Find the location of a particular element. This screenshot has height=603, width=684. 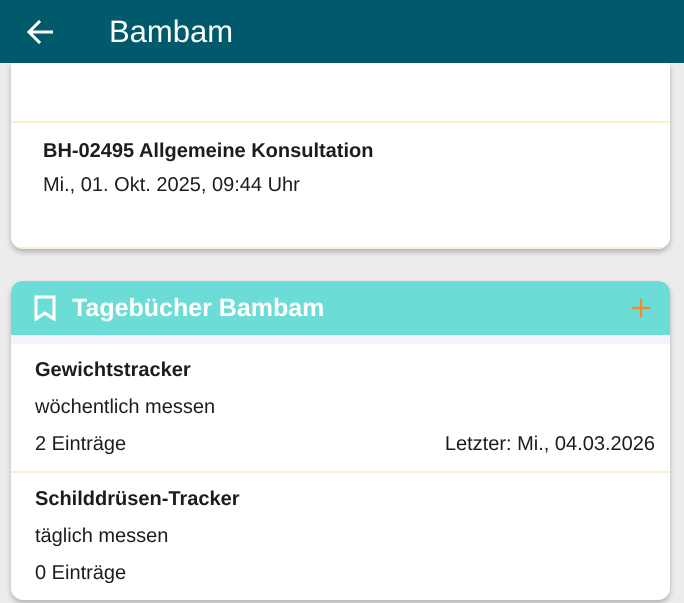

diary-frequency: wöchentlich messen is located at coordinates (125, 407).